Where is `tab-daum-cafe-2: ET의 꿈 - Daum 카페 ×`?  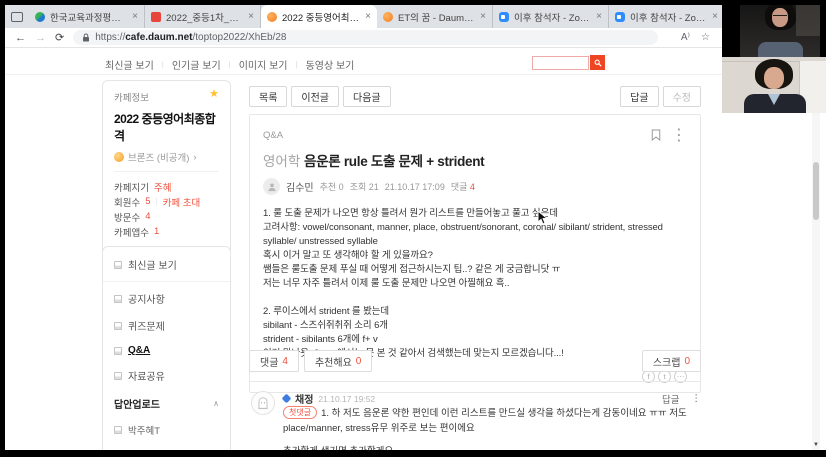
tab-daum-cafe-2: ET의 꿈 - Daum 카페 × is located at coordinates (435, 16).